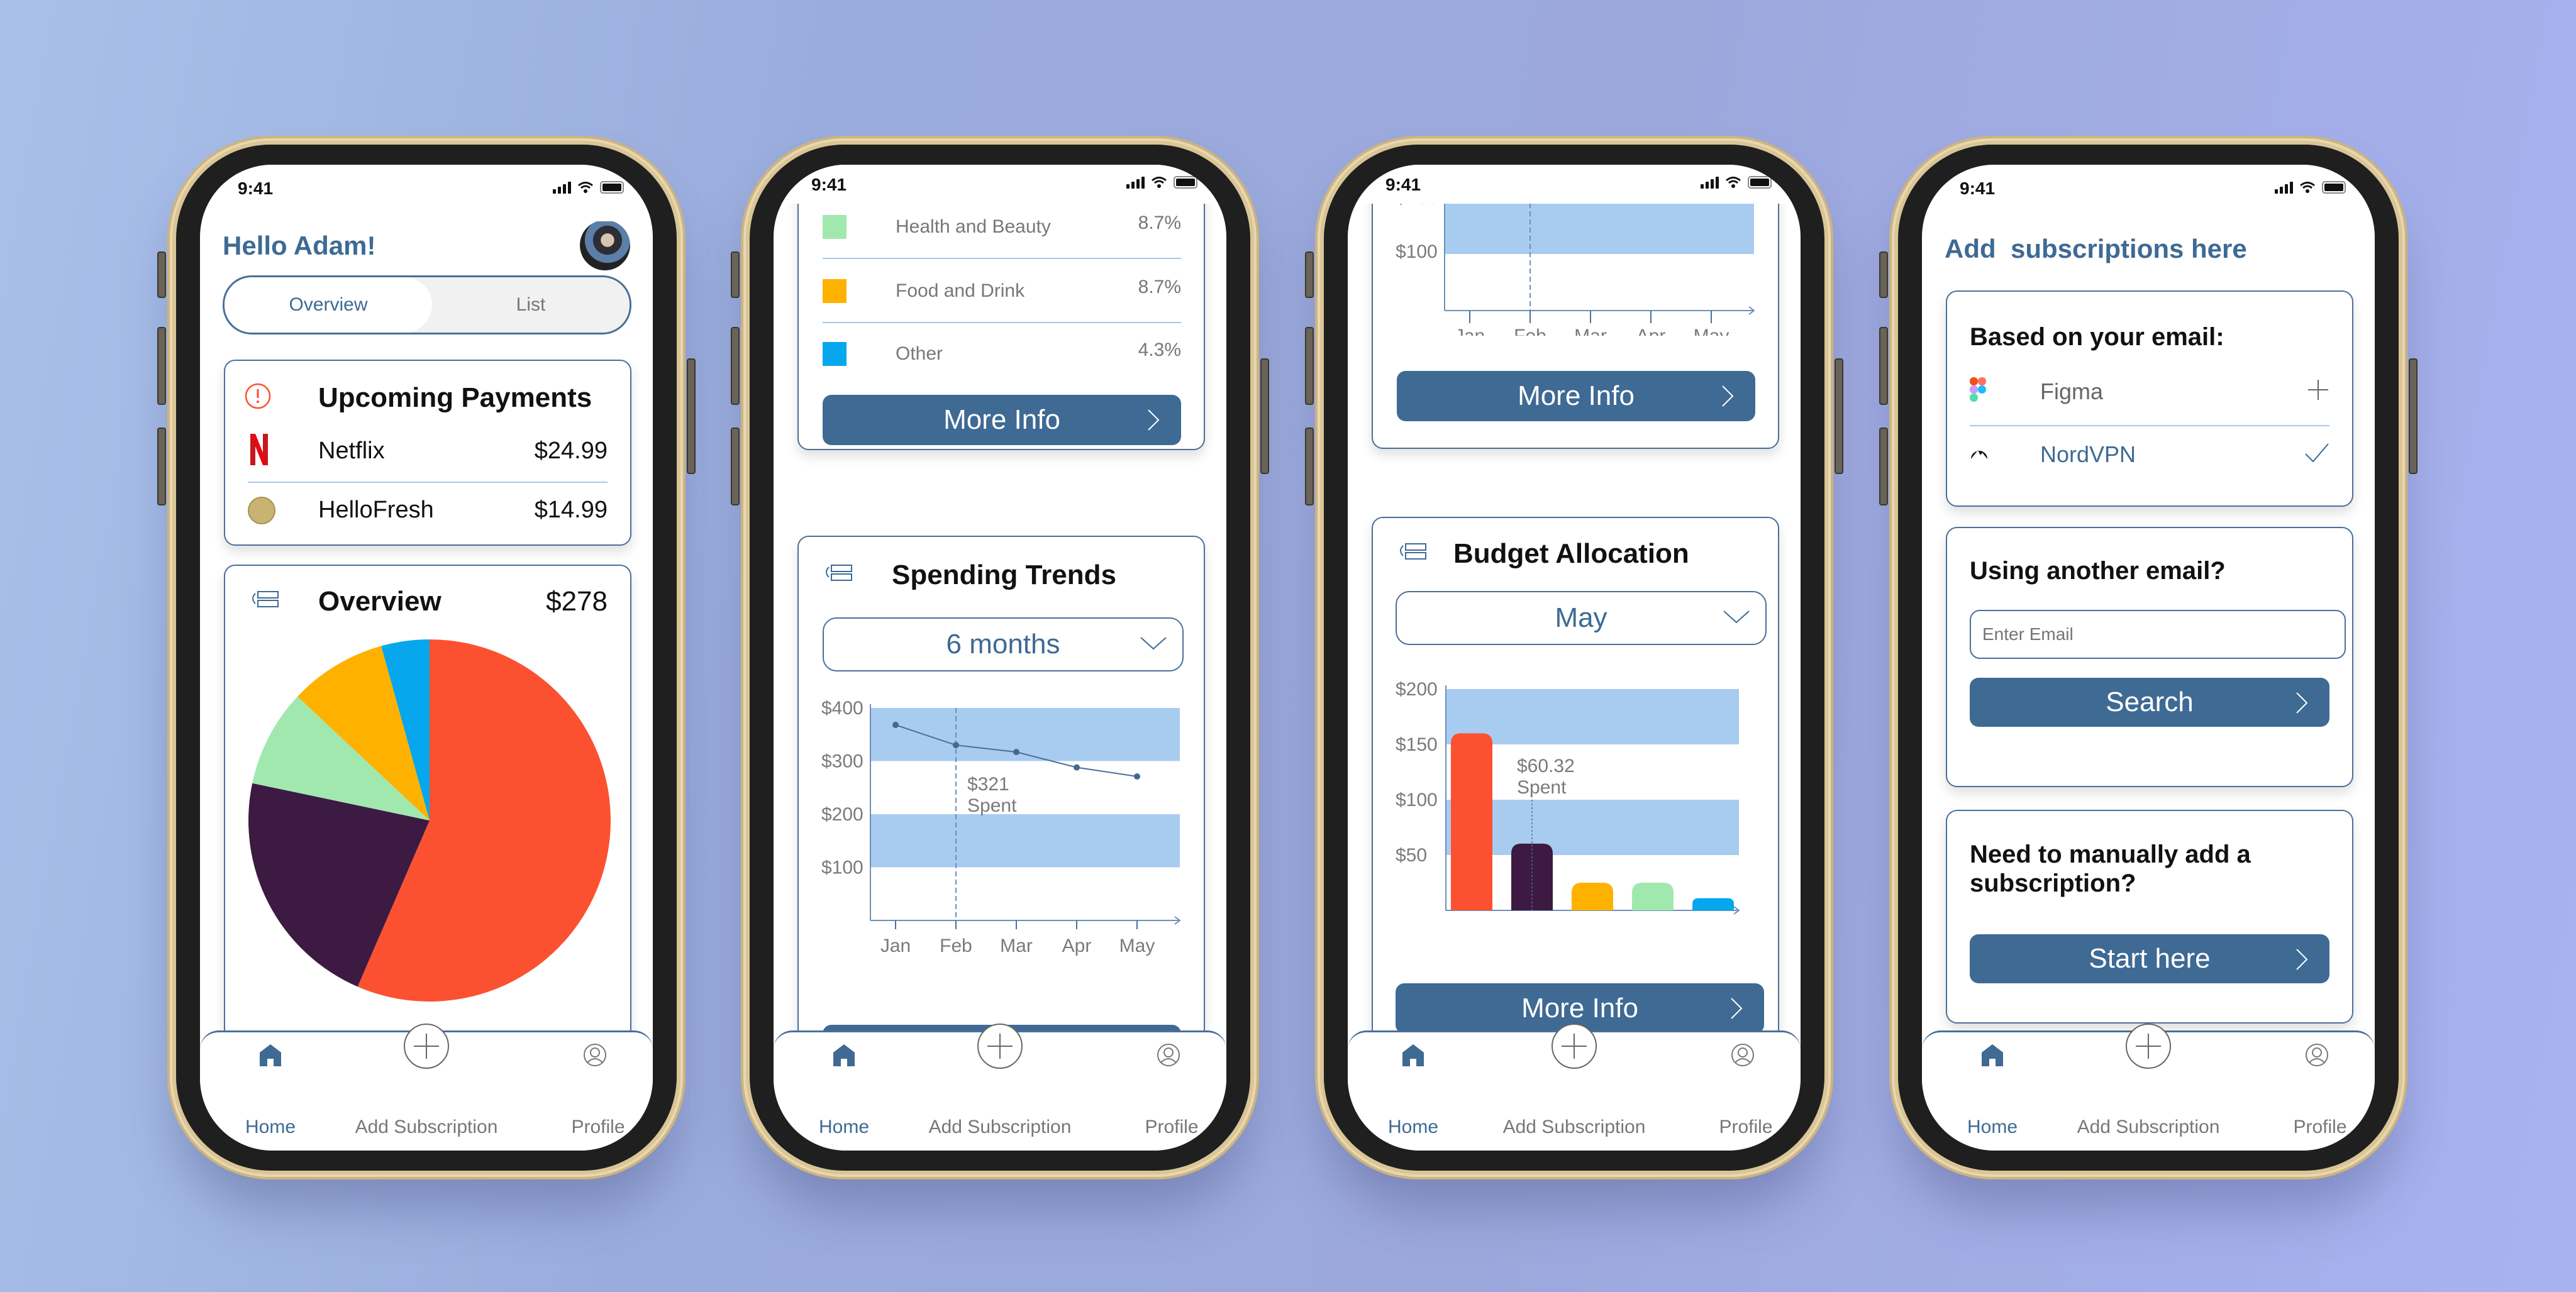 The height and width of the screenshot is (1292, 2576). I want to click on grid-band, so click(1025, 841).